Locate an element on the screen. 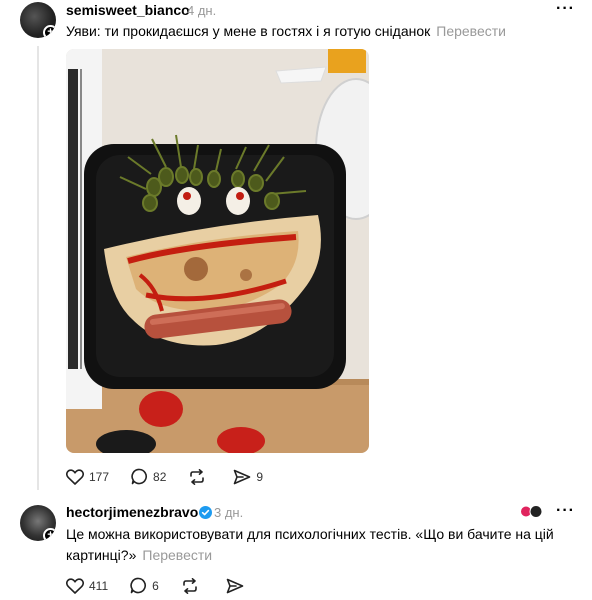  post-actions: 411 6 is located at coordinates (168, 585).